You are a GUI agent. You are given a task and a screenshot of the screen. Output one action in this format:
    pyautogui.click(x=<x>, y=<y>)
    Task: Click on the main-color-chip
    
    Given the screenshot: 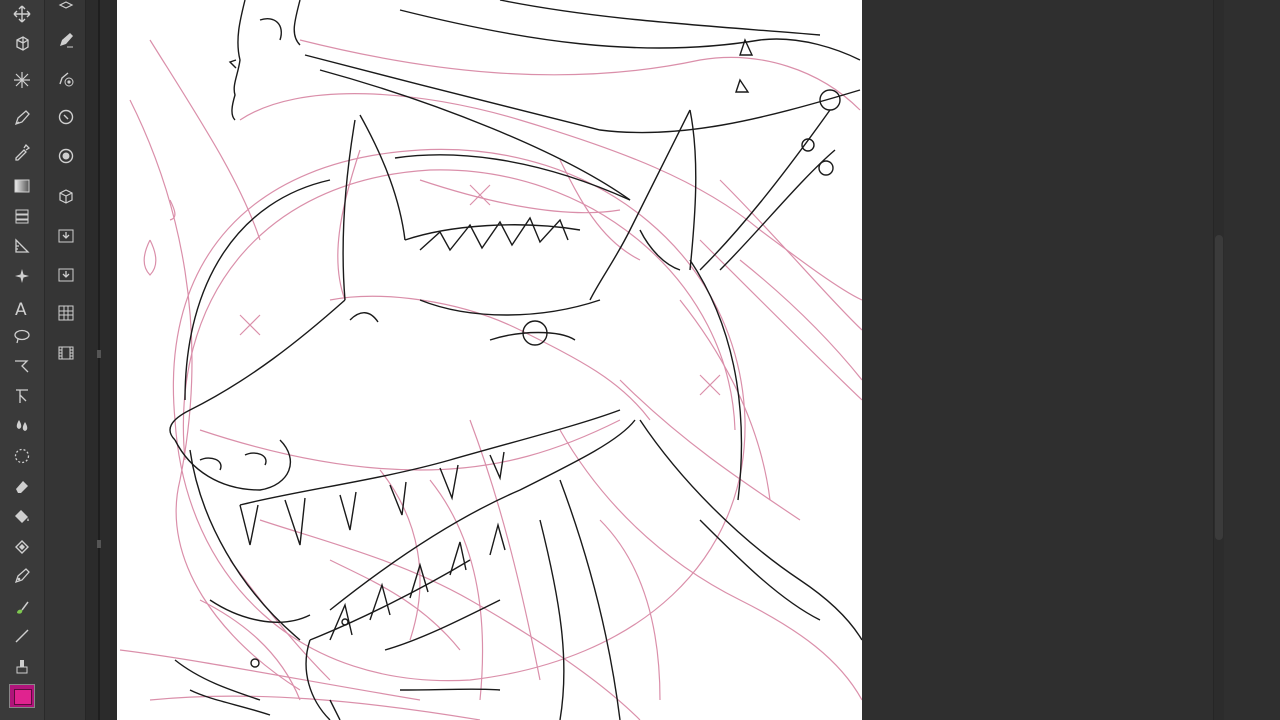 What is the action you would take?
    pyautogui.click(x=23, y=697)
    